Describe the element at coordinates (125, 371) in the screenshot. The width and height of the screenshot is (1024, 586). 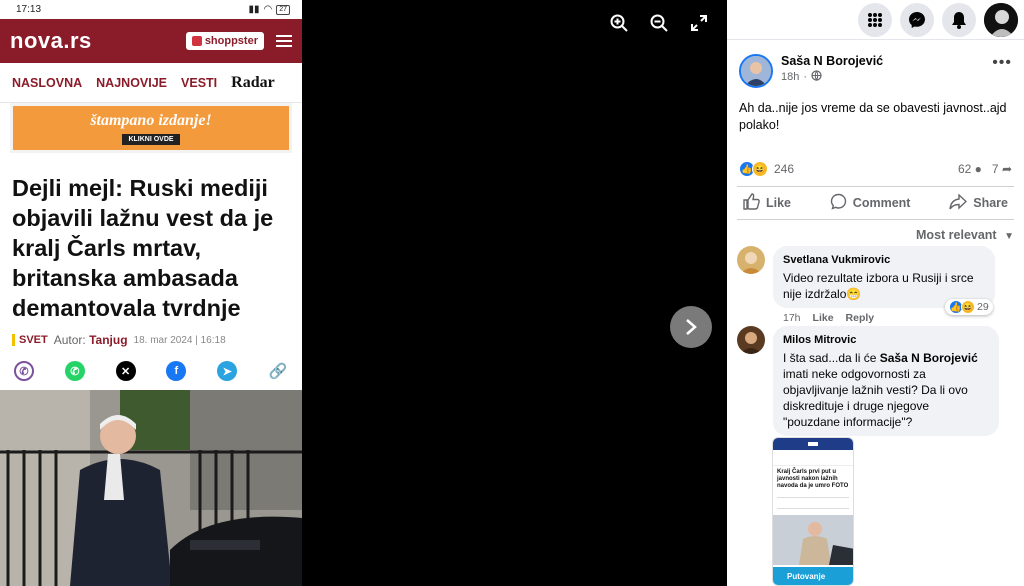
I see `x-icon: ✕` at that location.